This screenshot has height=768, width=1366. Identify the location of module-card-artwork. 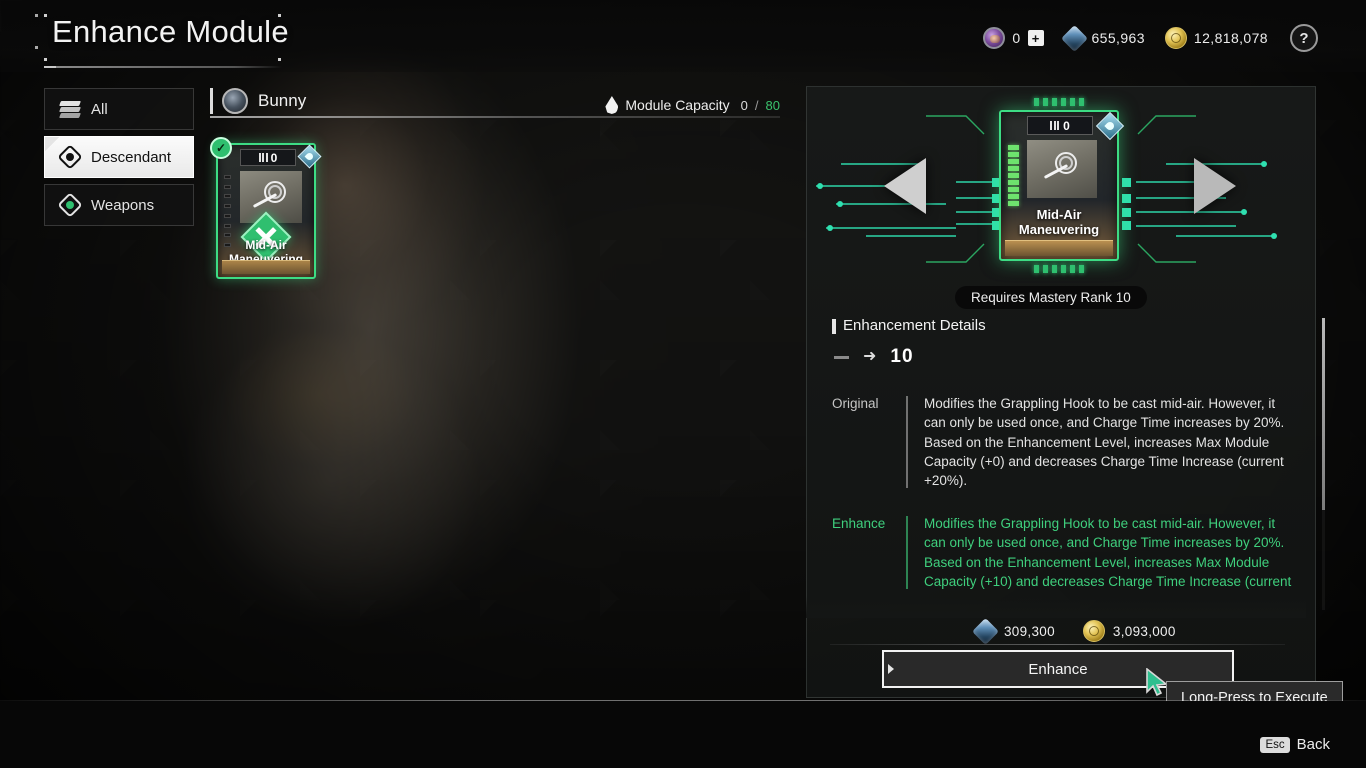
(271, 197).